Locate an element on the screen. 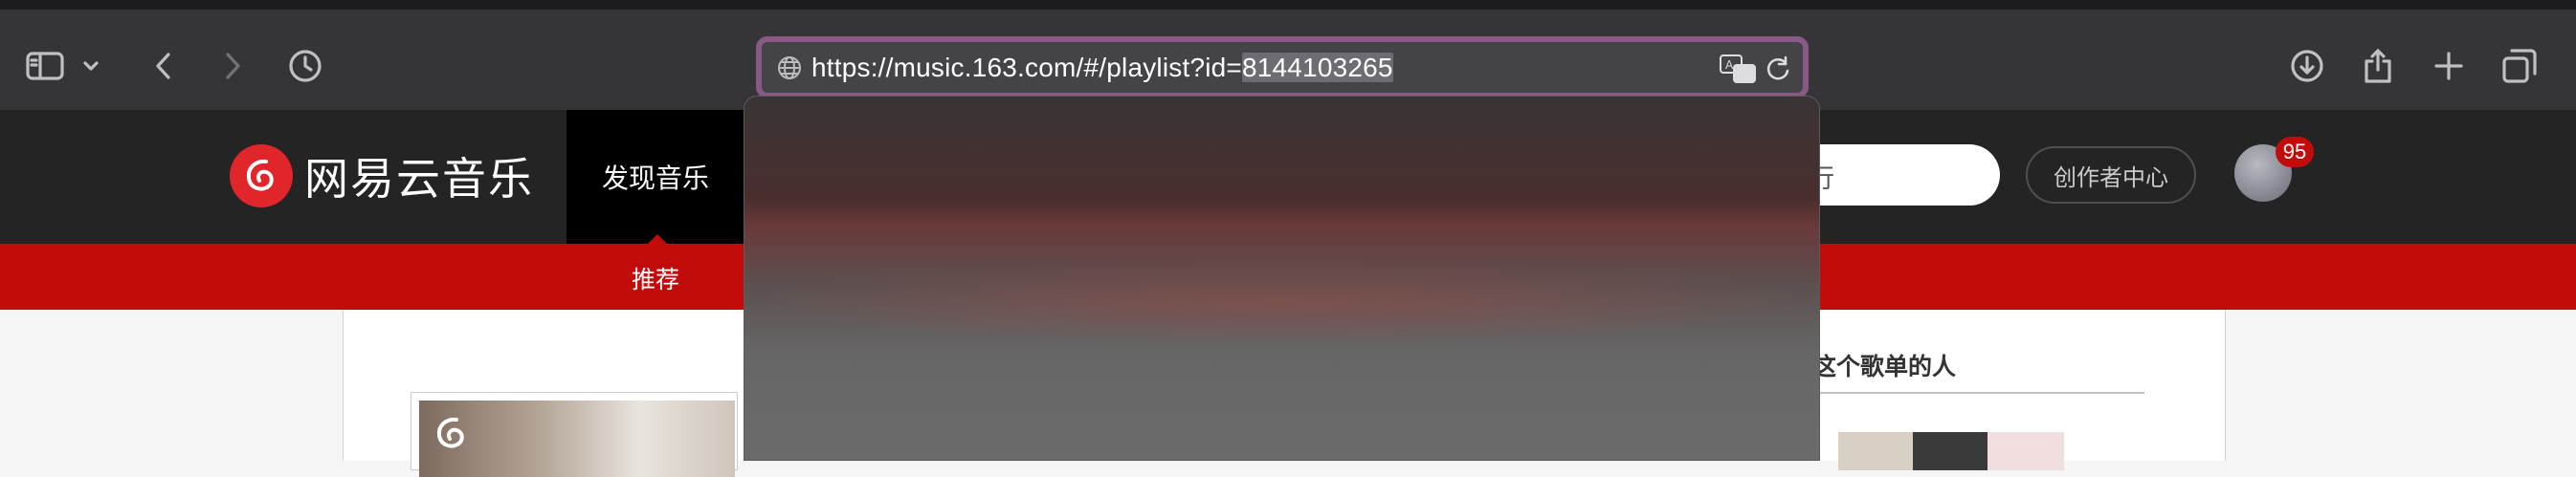  subnav-recommend: 推荐 is located at coordinates (655, 278).